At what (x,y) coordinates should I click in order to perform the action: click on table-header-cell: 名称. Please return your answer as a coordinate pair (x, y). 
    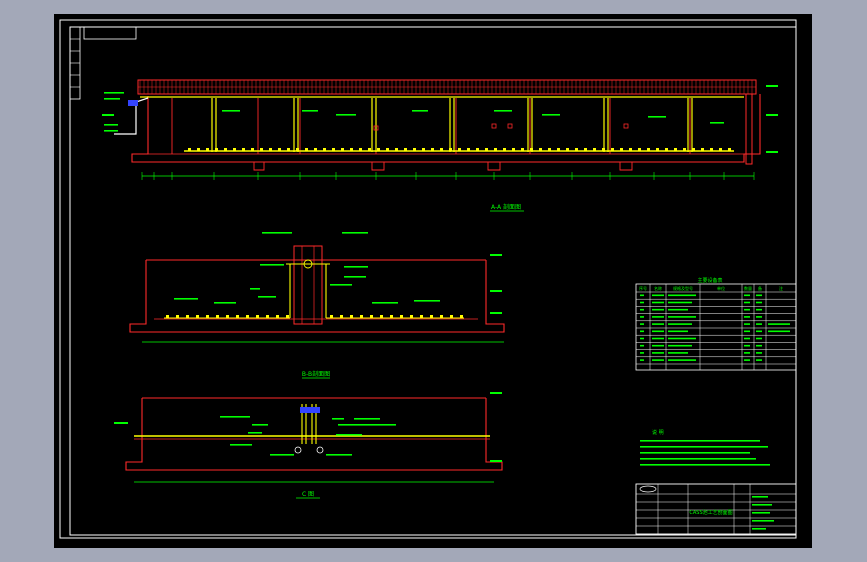
    Looking at the image, I should click on (658, 288).